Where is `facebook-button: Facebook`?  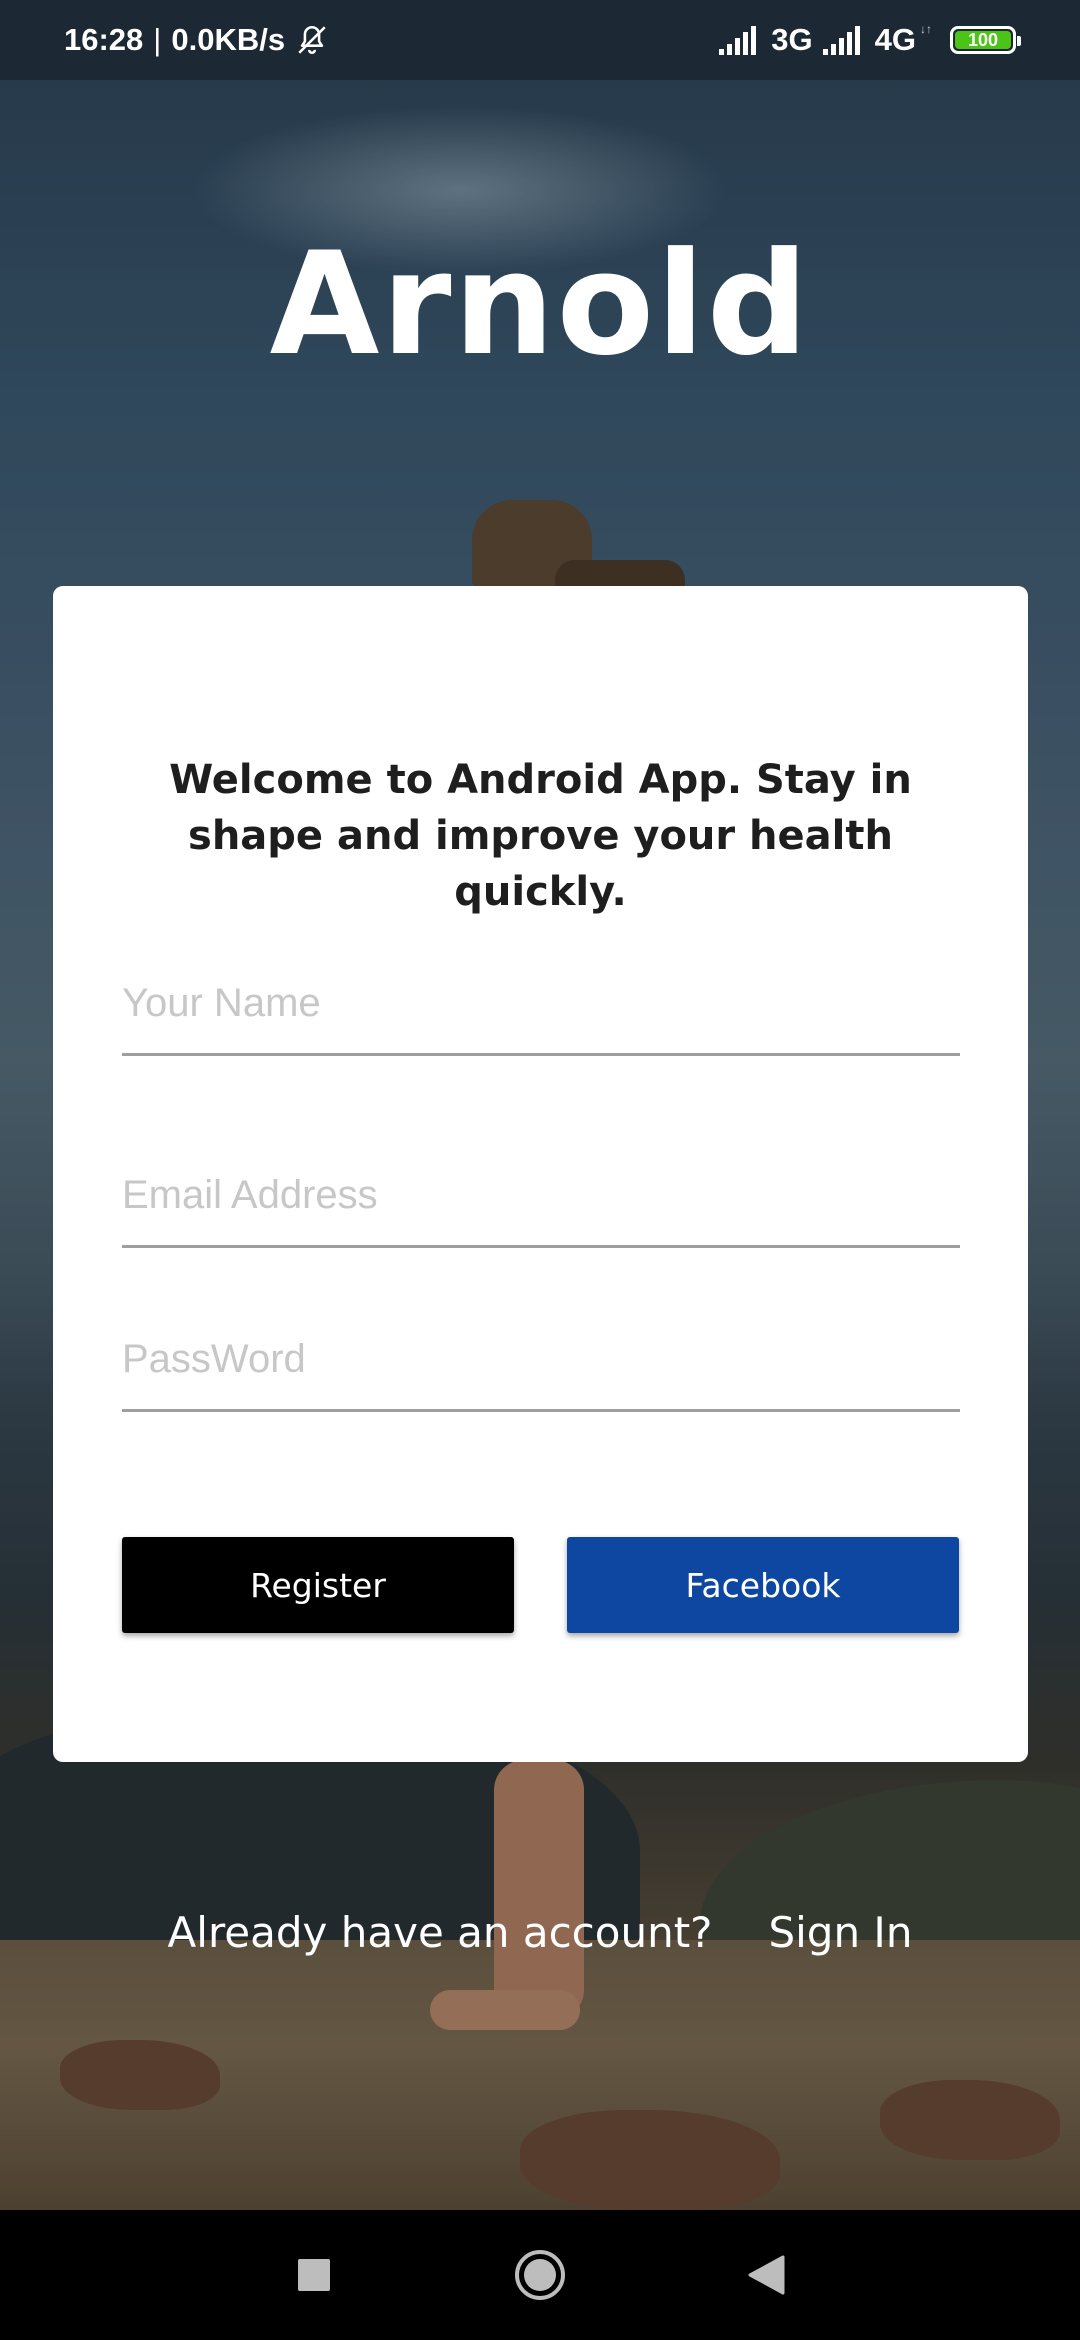 facebook-button: Facebook is located at coordinates (763, 1585).